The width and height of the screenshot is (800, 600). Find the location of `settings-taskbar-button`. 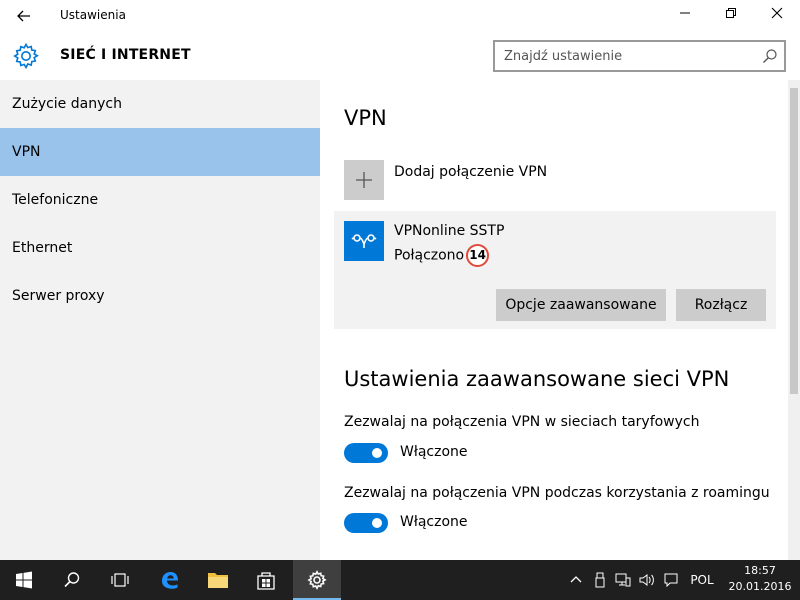

settings-taskbar-button is located at coordinates (317, 580).